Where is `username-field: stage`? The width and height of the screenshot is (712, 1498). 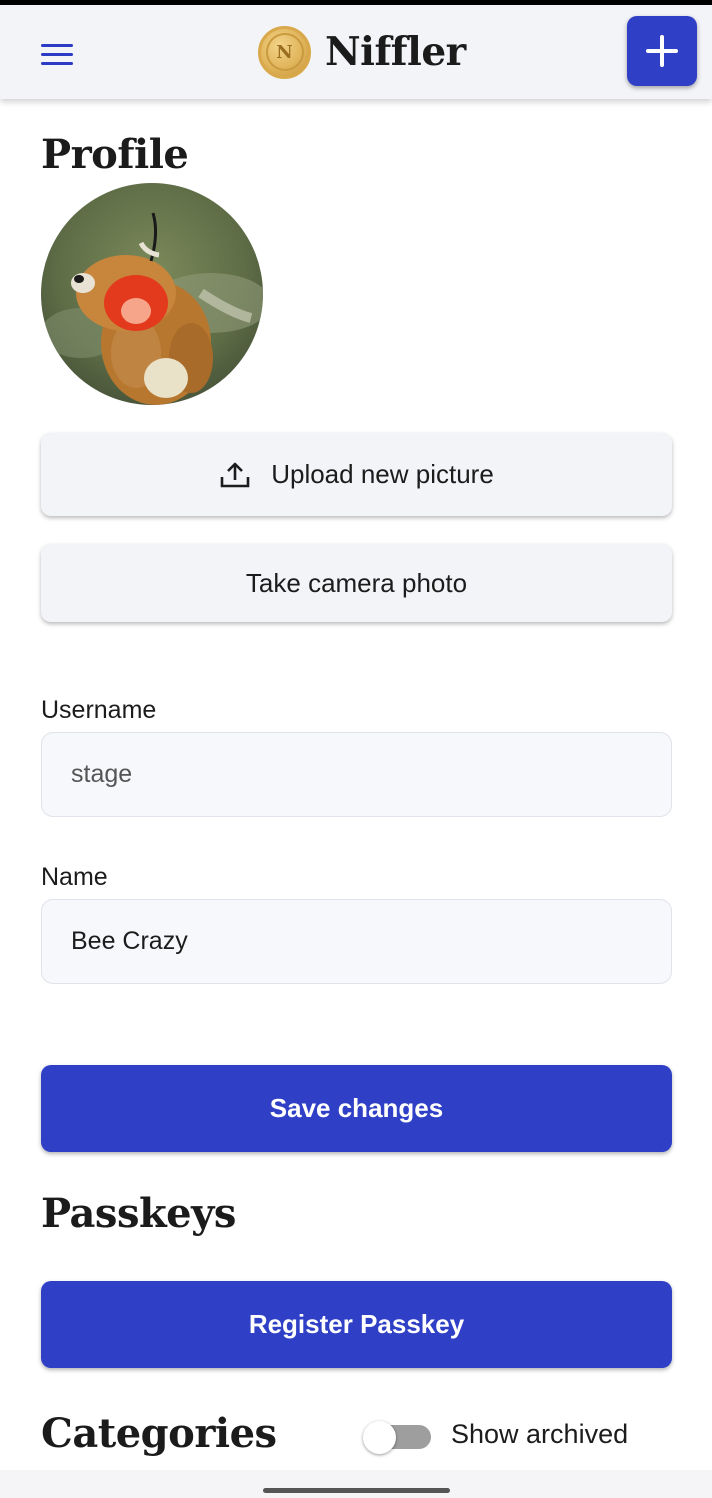
username-field: stage is located at coordinates (356, 774).